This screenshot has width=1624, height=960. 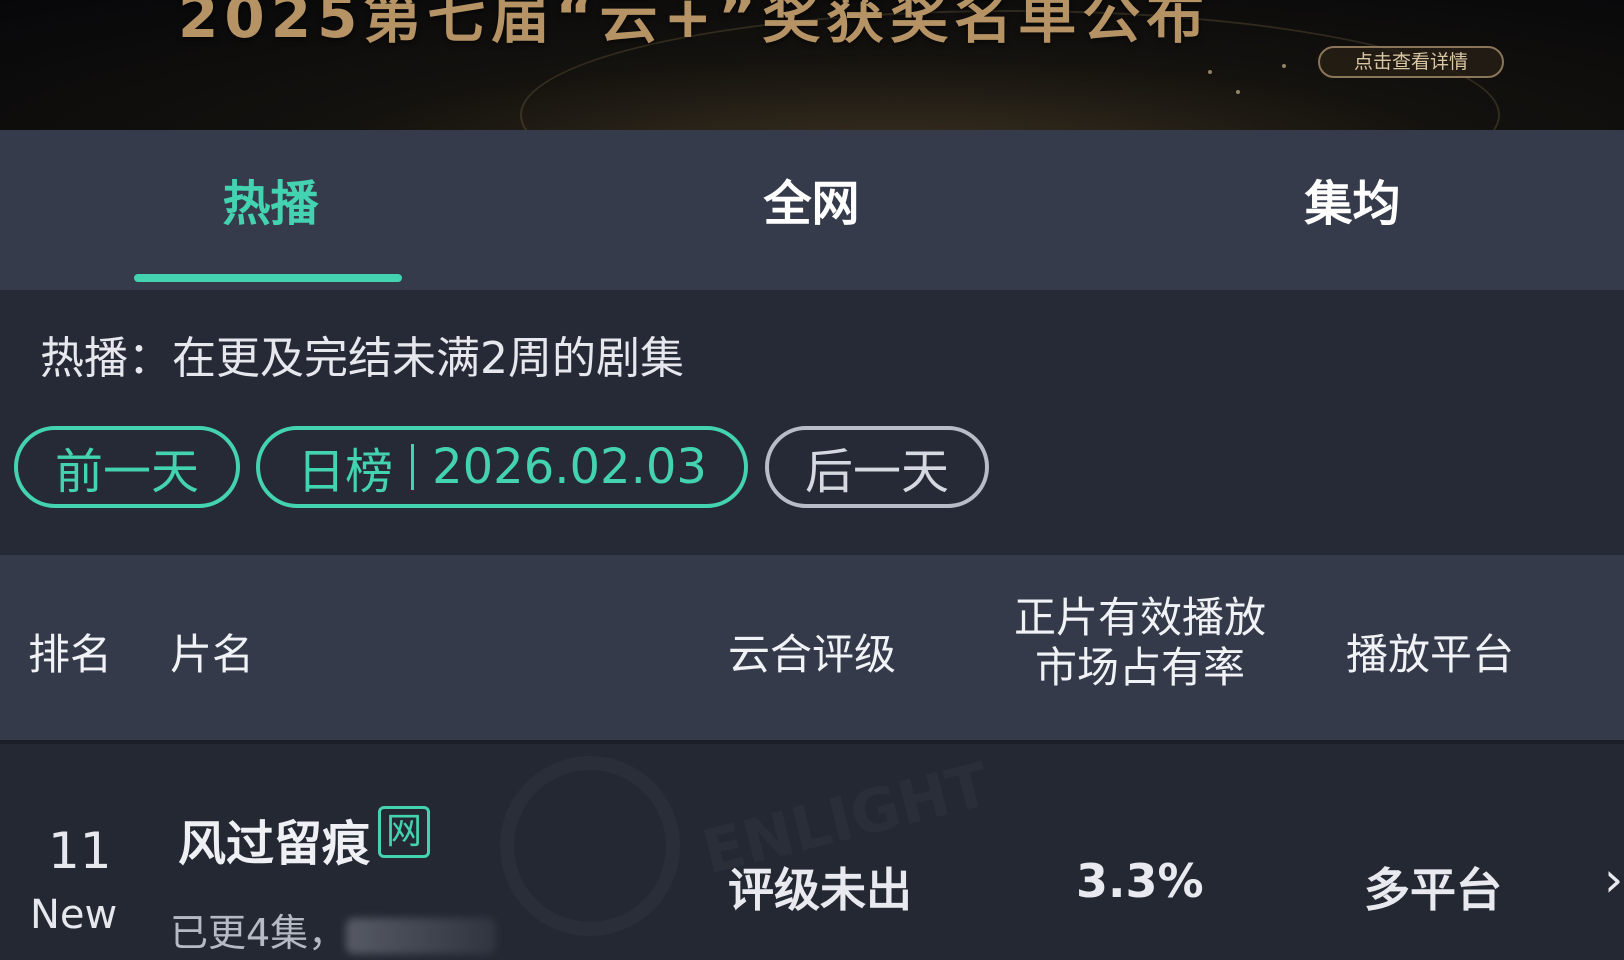 What do you see at coordinates (1140, 881) in the screenshot?
I see `row-market-share: 3.3%` at bounding box center [1140, 881].